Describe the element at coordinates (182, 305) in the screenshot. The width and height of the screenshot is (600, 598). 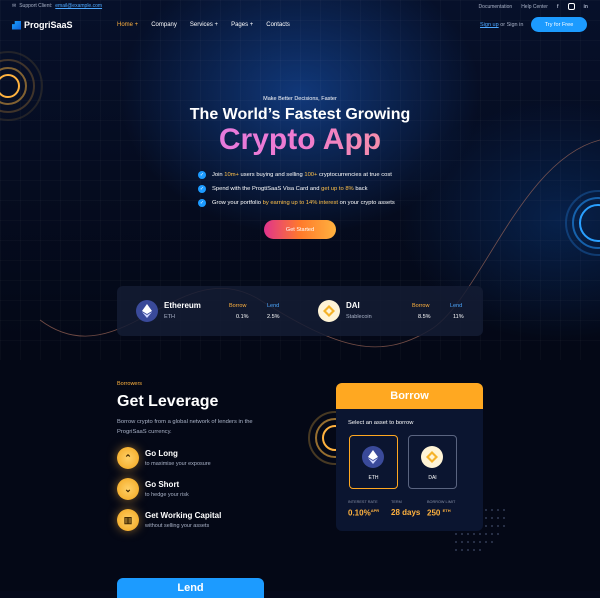
I see `eth-name: Ethereum` at that location.